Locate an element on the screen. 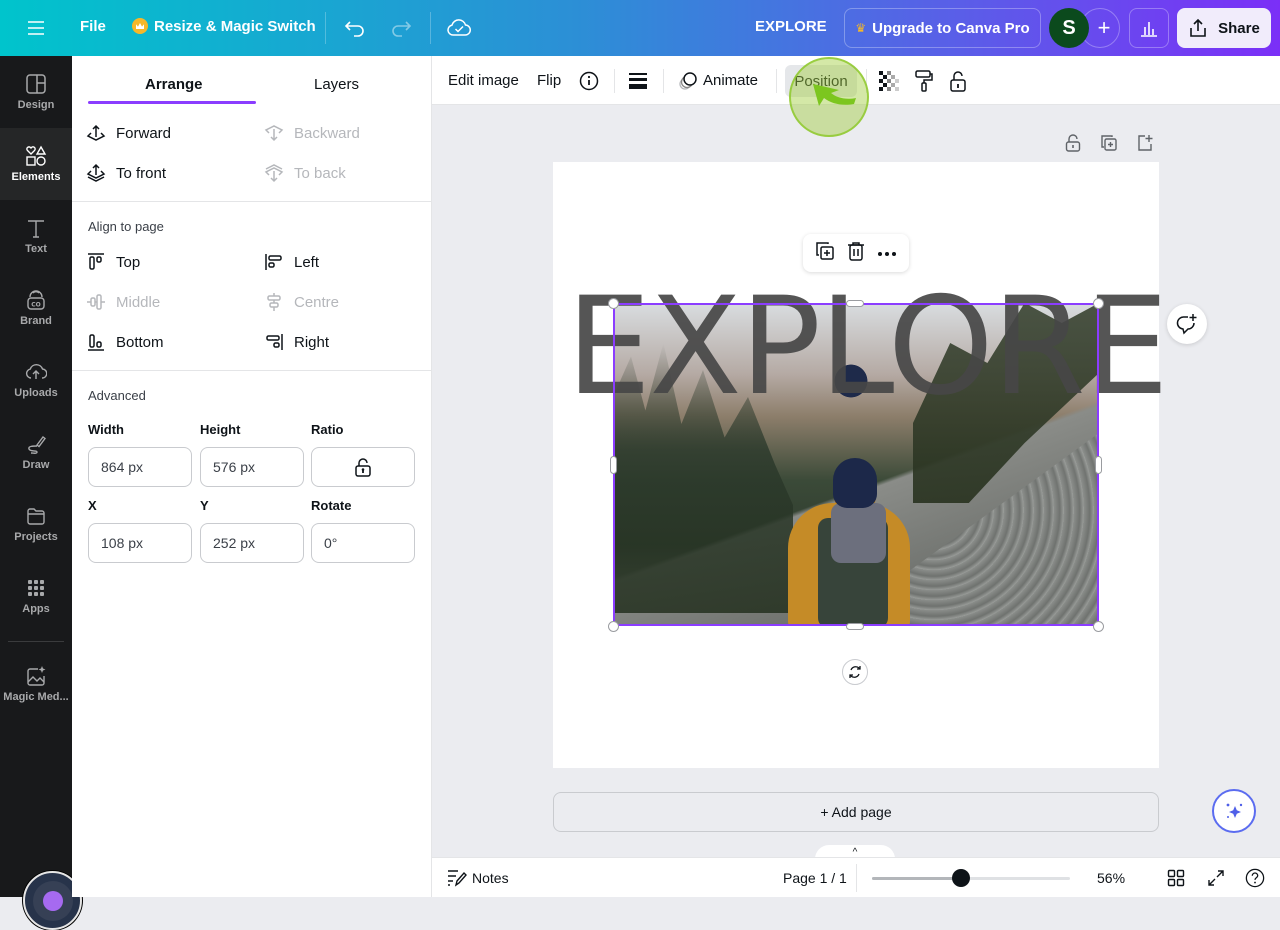  upgrade-label: Upgrade to Canva Pro is located at coordinates (951, 28).